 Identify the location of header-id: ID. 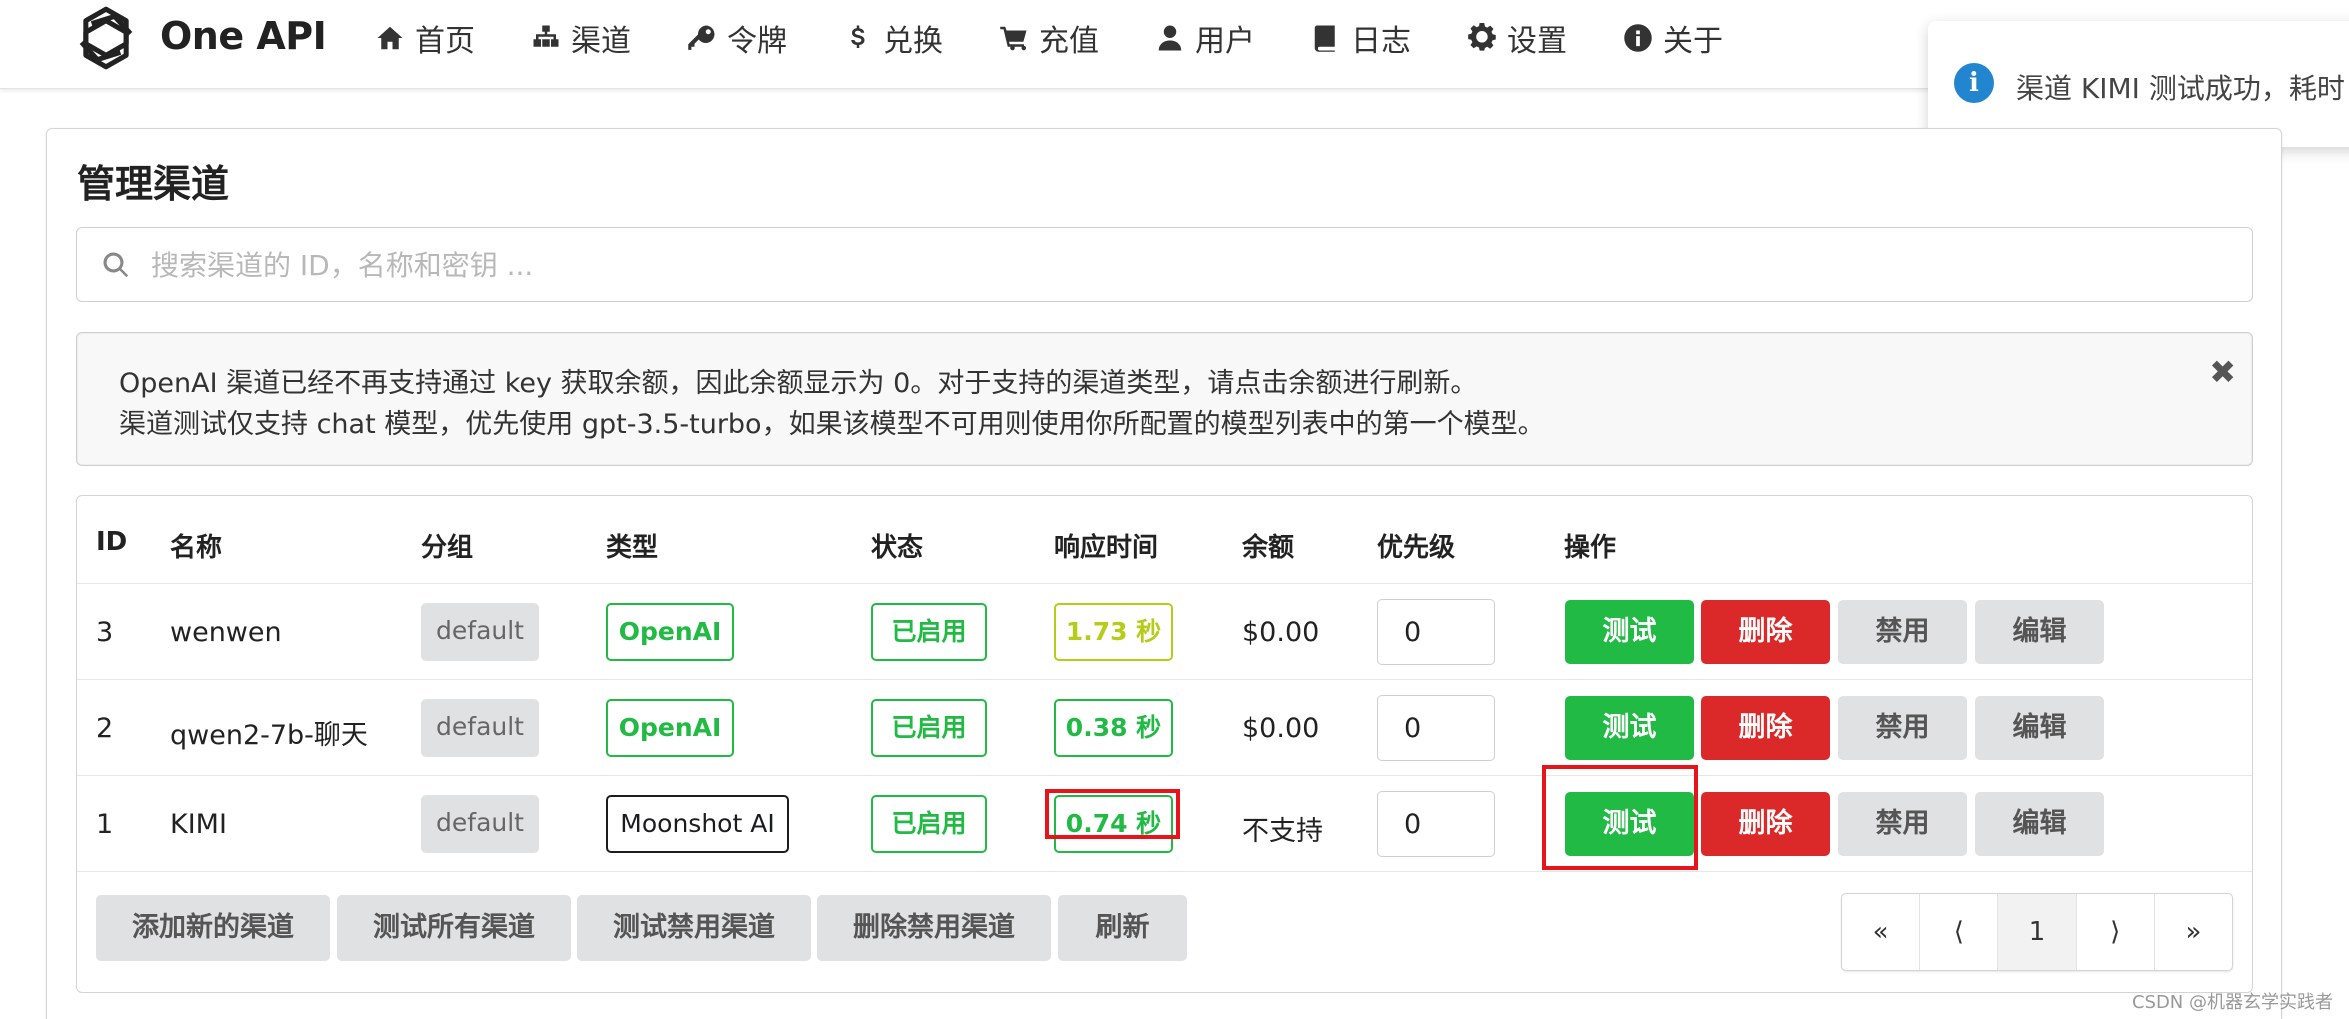
(111, 542).